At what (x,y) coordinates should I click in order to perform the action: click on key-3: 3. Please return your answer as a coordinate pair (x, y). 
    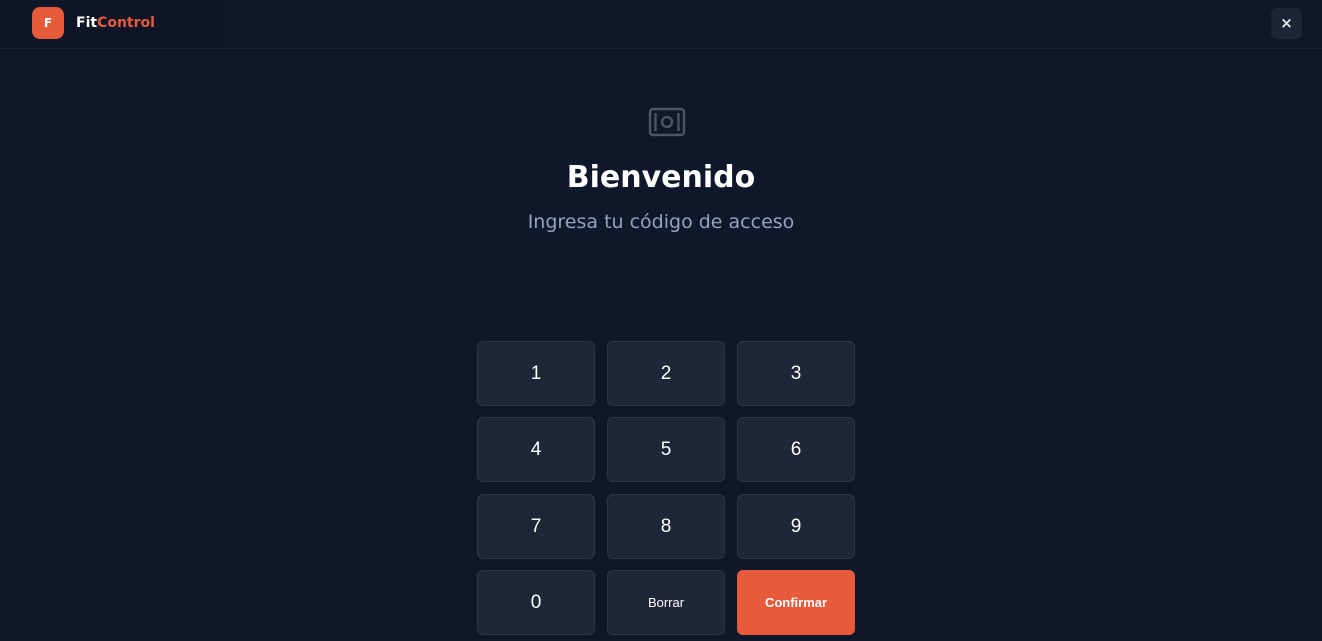
    Looking at the image, I should click on (796, 373).